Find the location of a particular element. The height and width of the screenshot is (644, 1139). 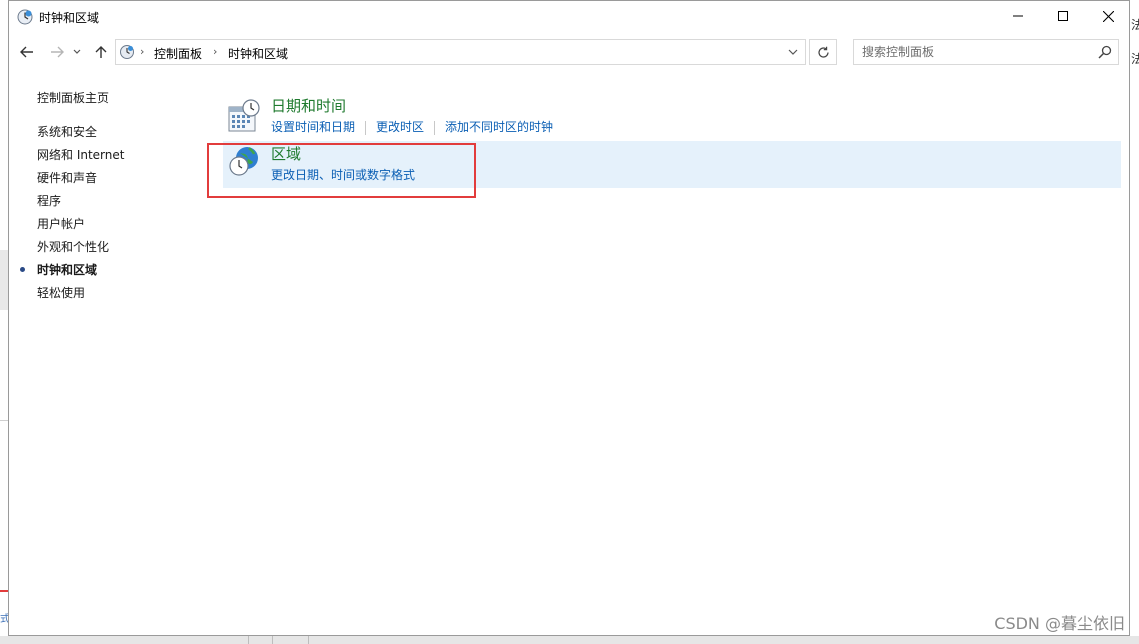

search-icon is located at coordinates (1105, 52).